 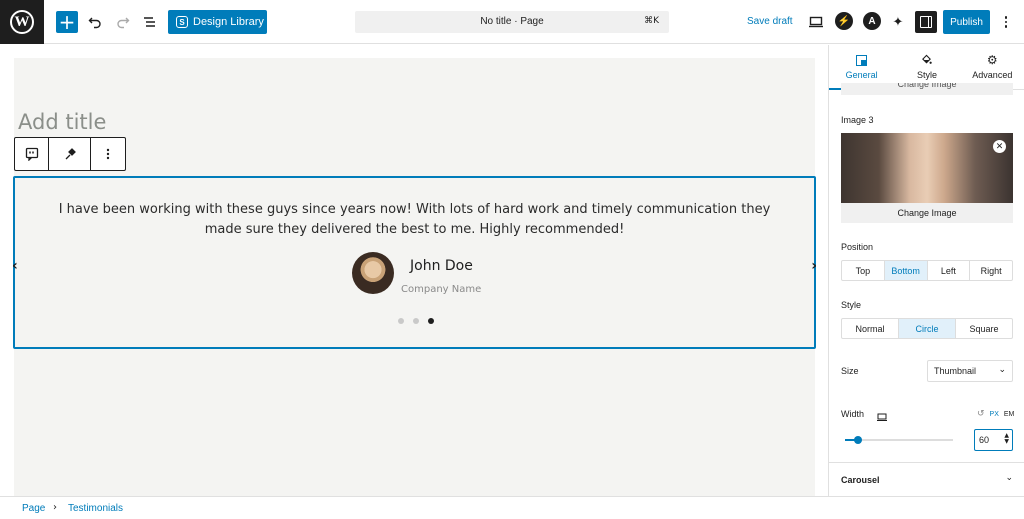 I want to click on breadcrumb-page: Page, so click(x=33, y=508).